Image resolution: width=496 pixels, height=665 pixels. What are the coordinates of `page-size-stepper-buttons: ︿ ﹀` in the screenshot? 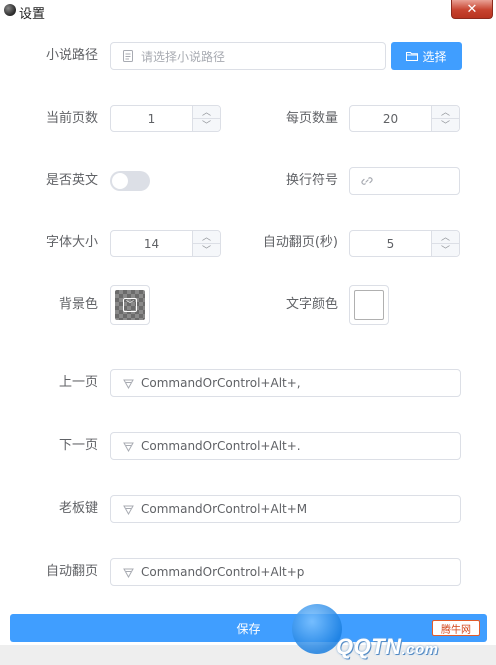 It's located at (445, 118).